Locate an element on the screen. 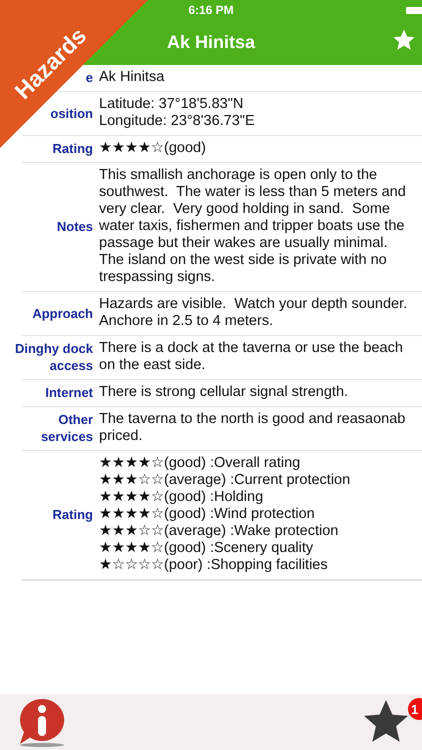 This screenshot has width=422, height=750. field-value: priced. is located at coordinates (121, 436).